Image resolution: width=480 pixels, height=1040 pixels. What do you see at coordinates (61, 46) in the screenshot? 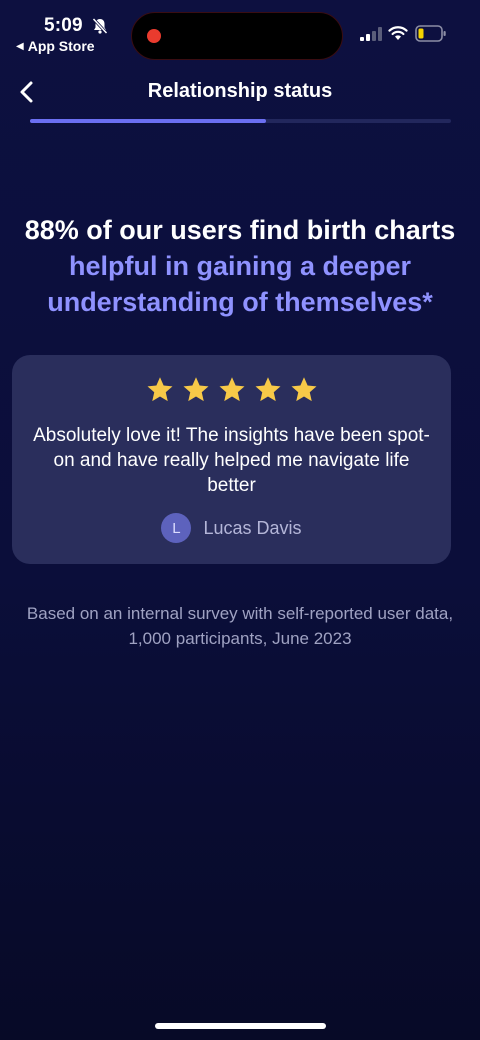
I see `back-app-label: App Store` at bounding box center [61, 46].